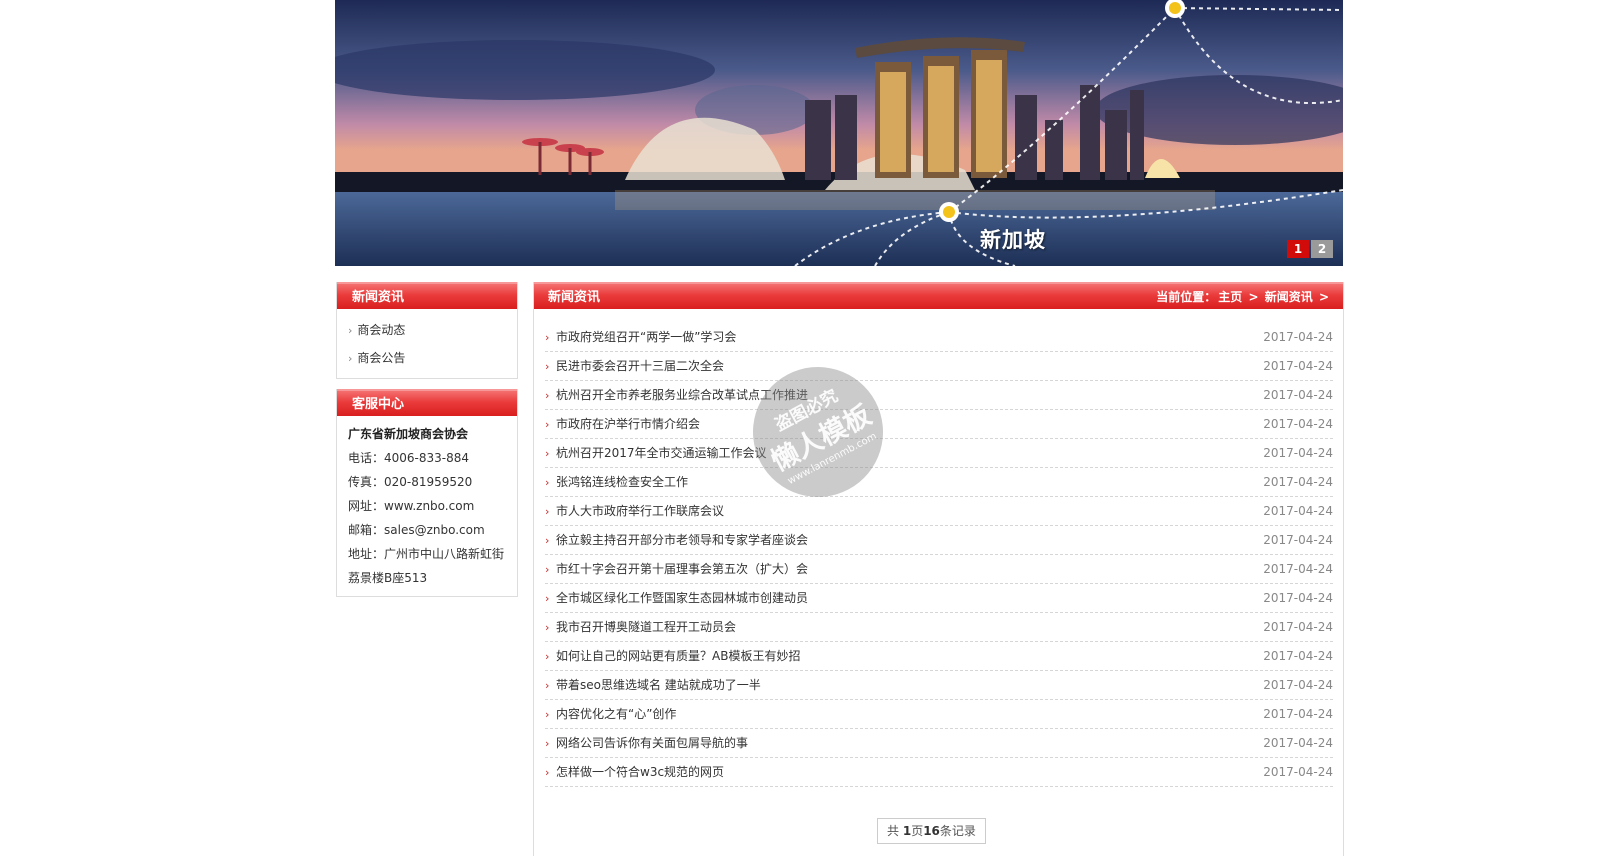  I want to click on pagination-summary: 共 1页16条记录, so click(931, 831).